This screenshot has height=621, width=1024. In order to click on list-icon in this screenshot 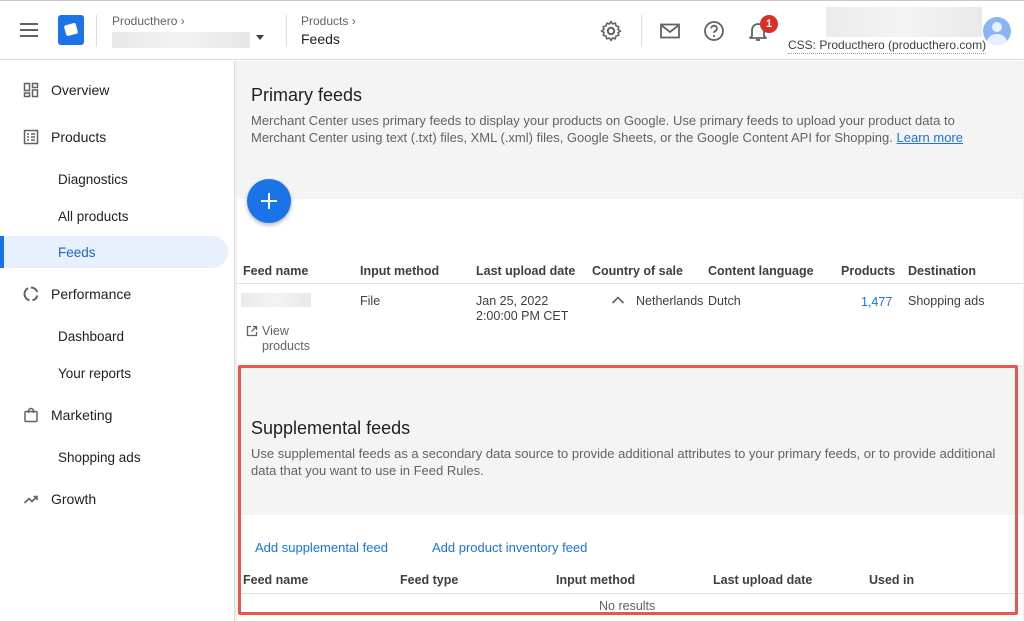, I will do `click(31, 137)`.